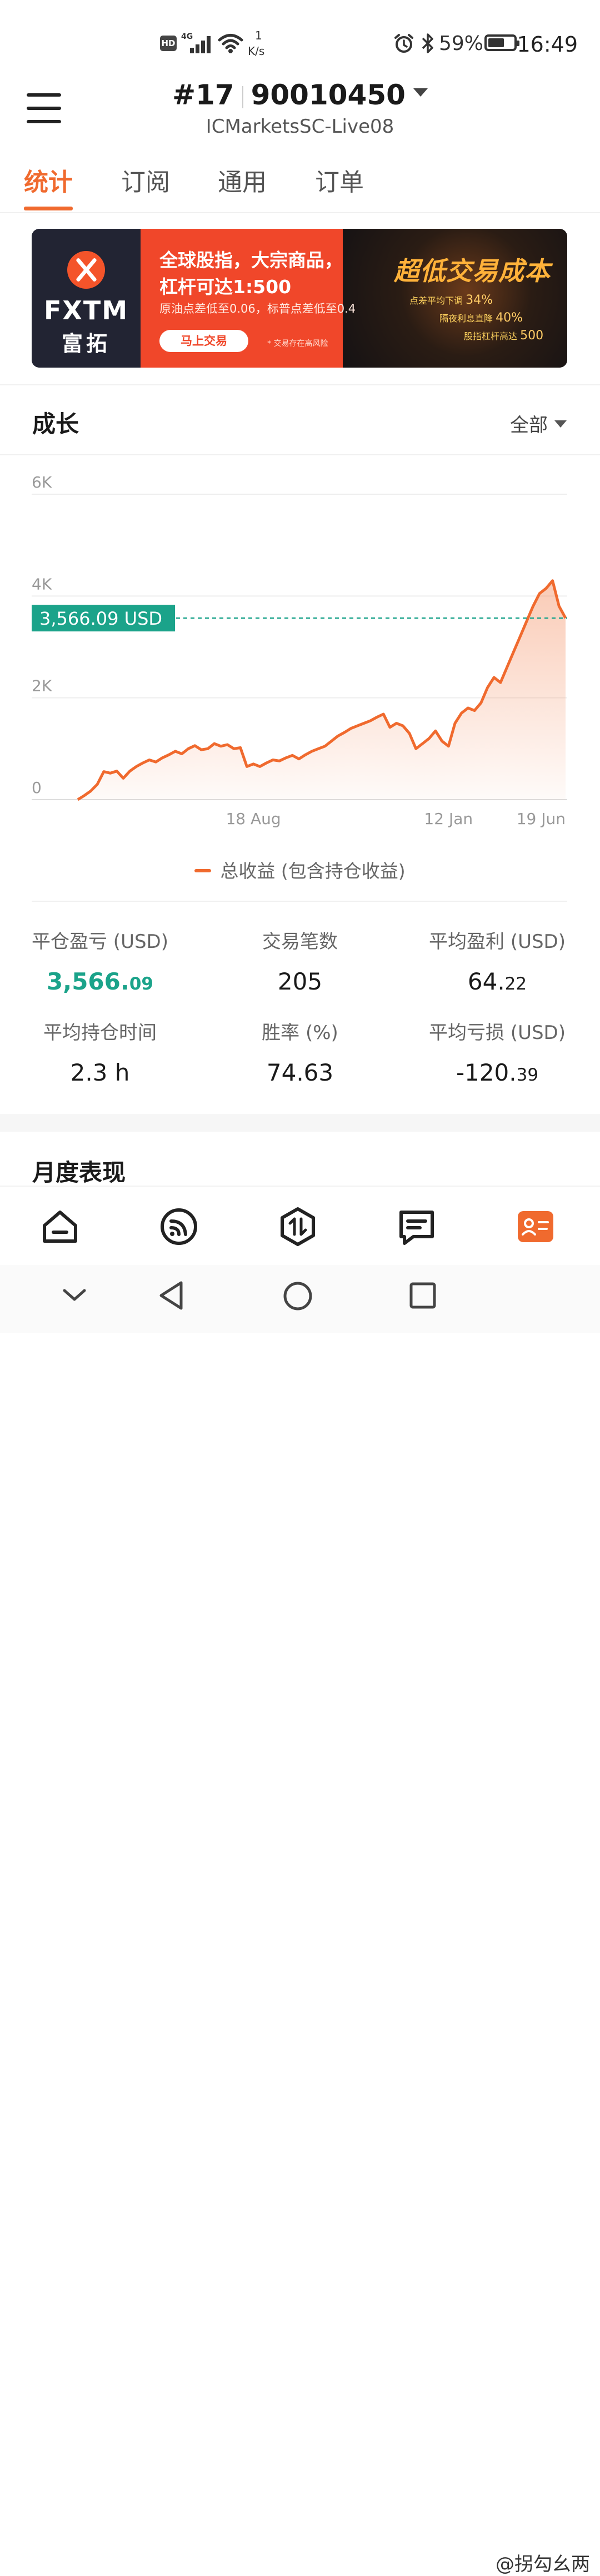  I want to click on stat-value: 64.22, so click(497, 981).